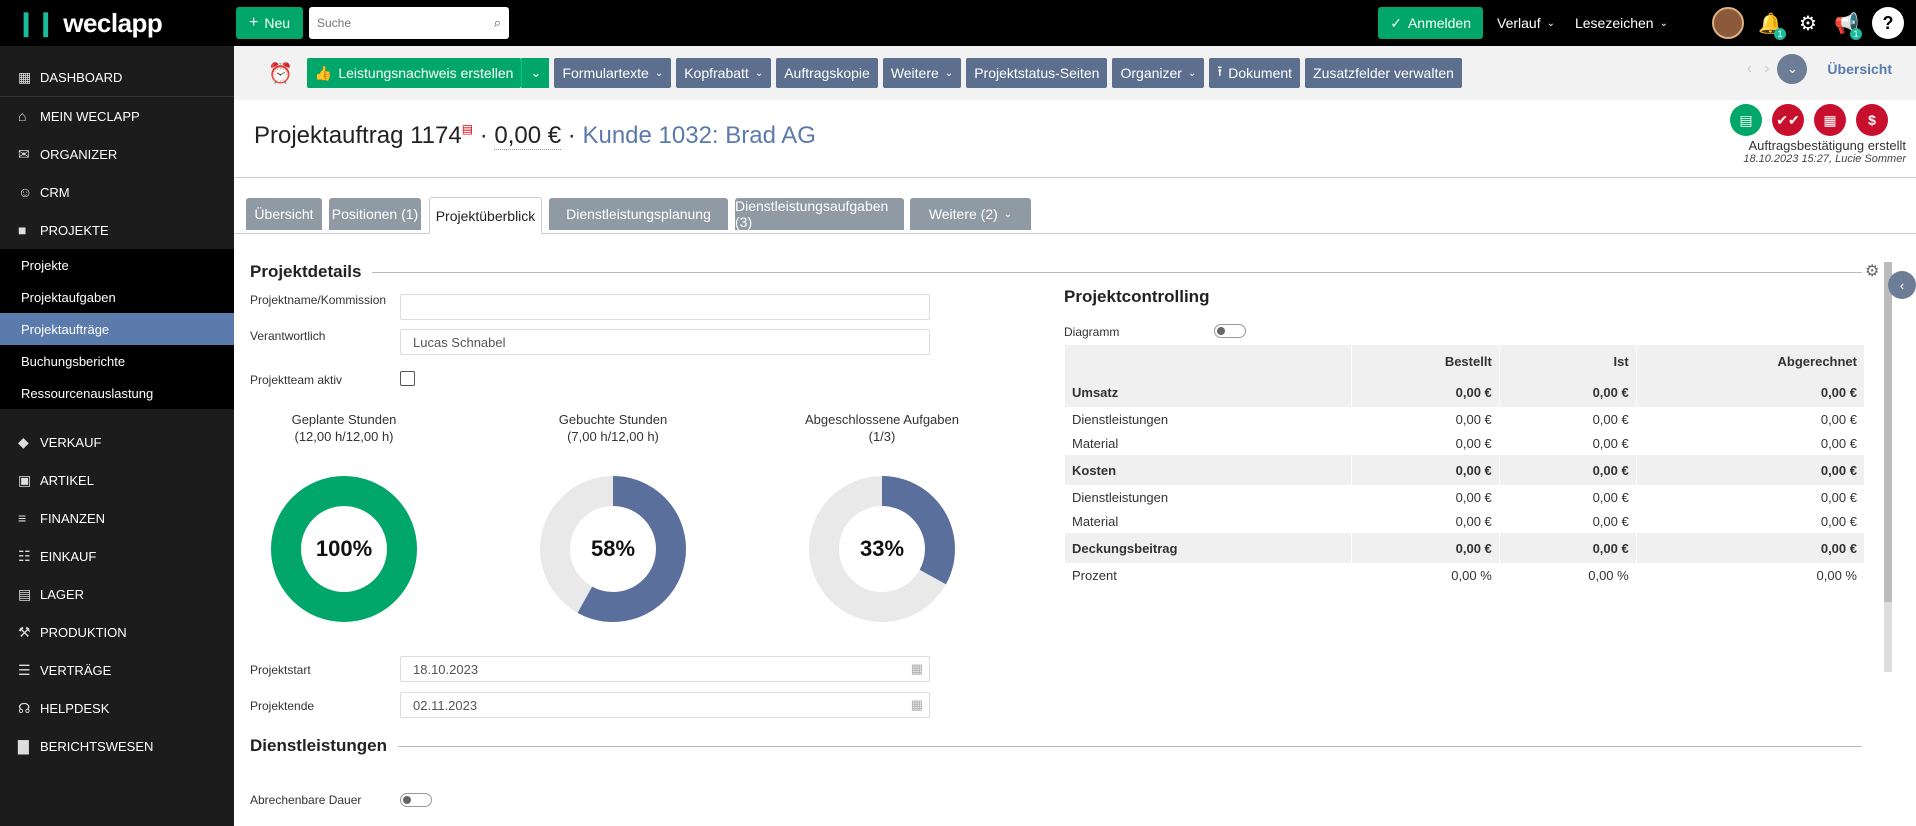 Image resolution: width=1916 pixels, height=826 pixels. What do you see at coordinates (1158, 73) in the screenshot?
I see `organizer-button: Organizer ⌄` at bounding box center [1158, 73].